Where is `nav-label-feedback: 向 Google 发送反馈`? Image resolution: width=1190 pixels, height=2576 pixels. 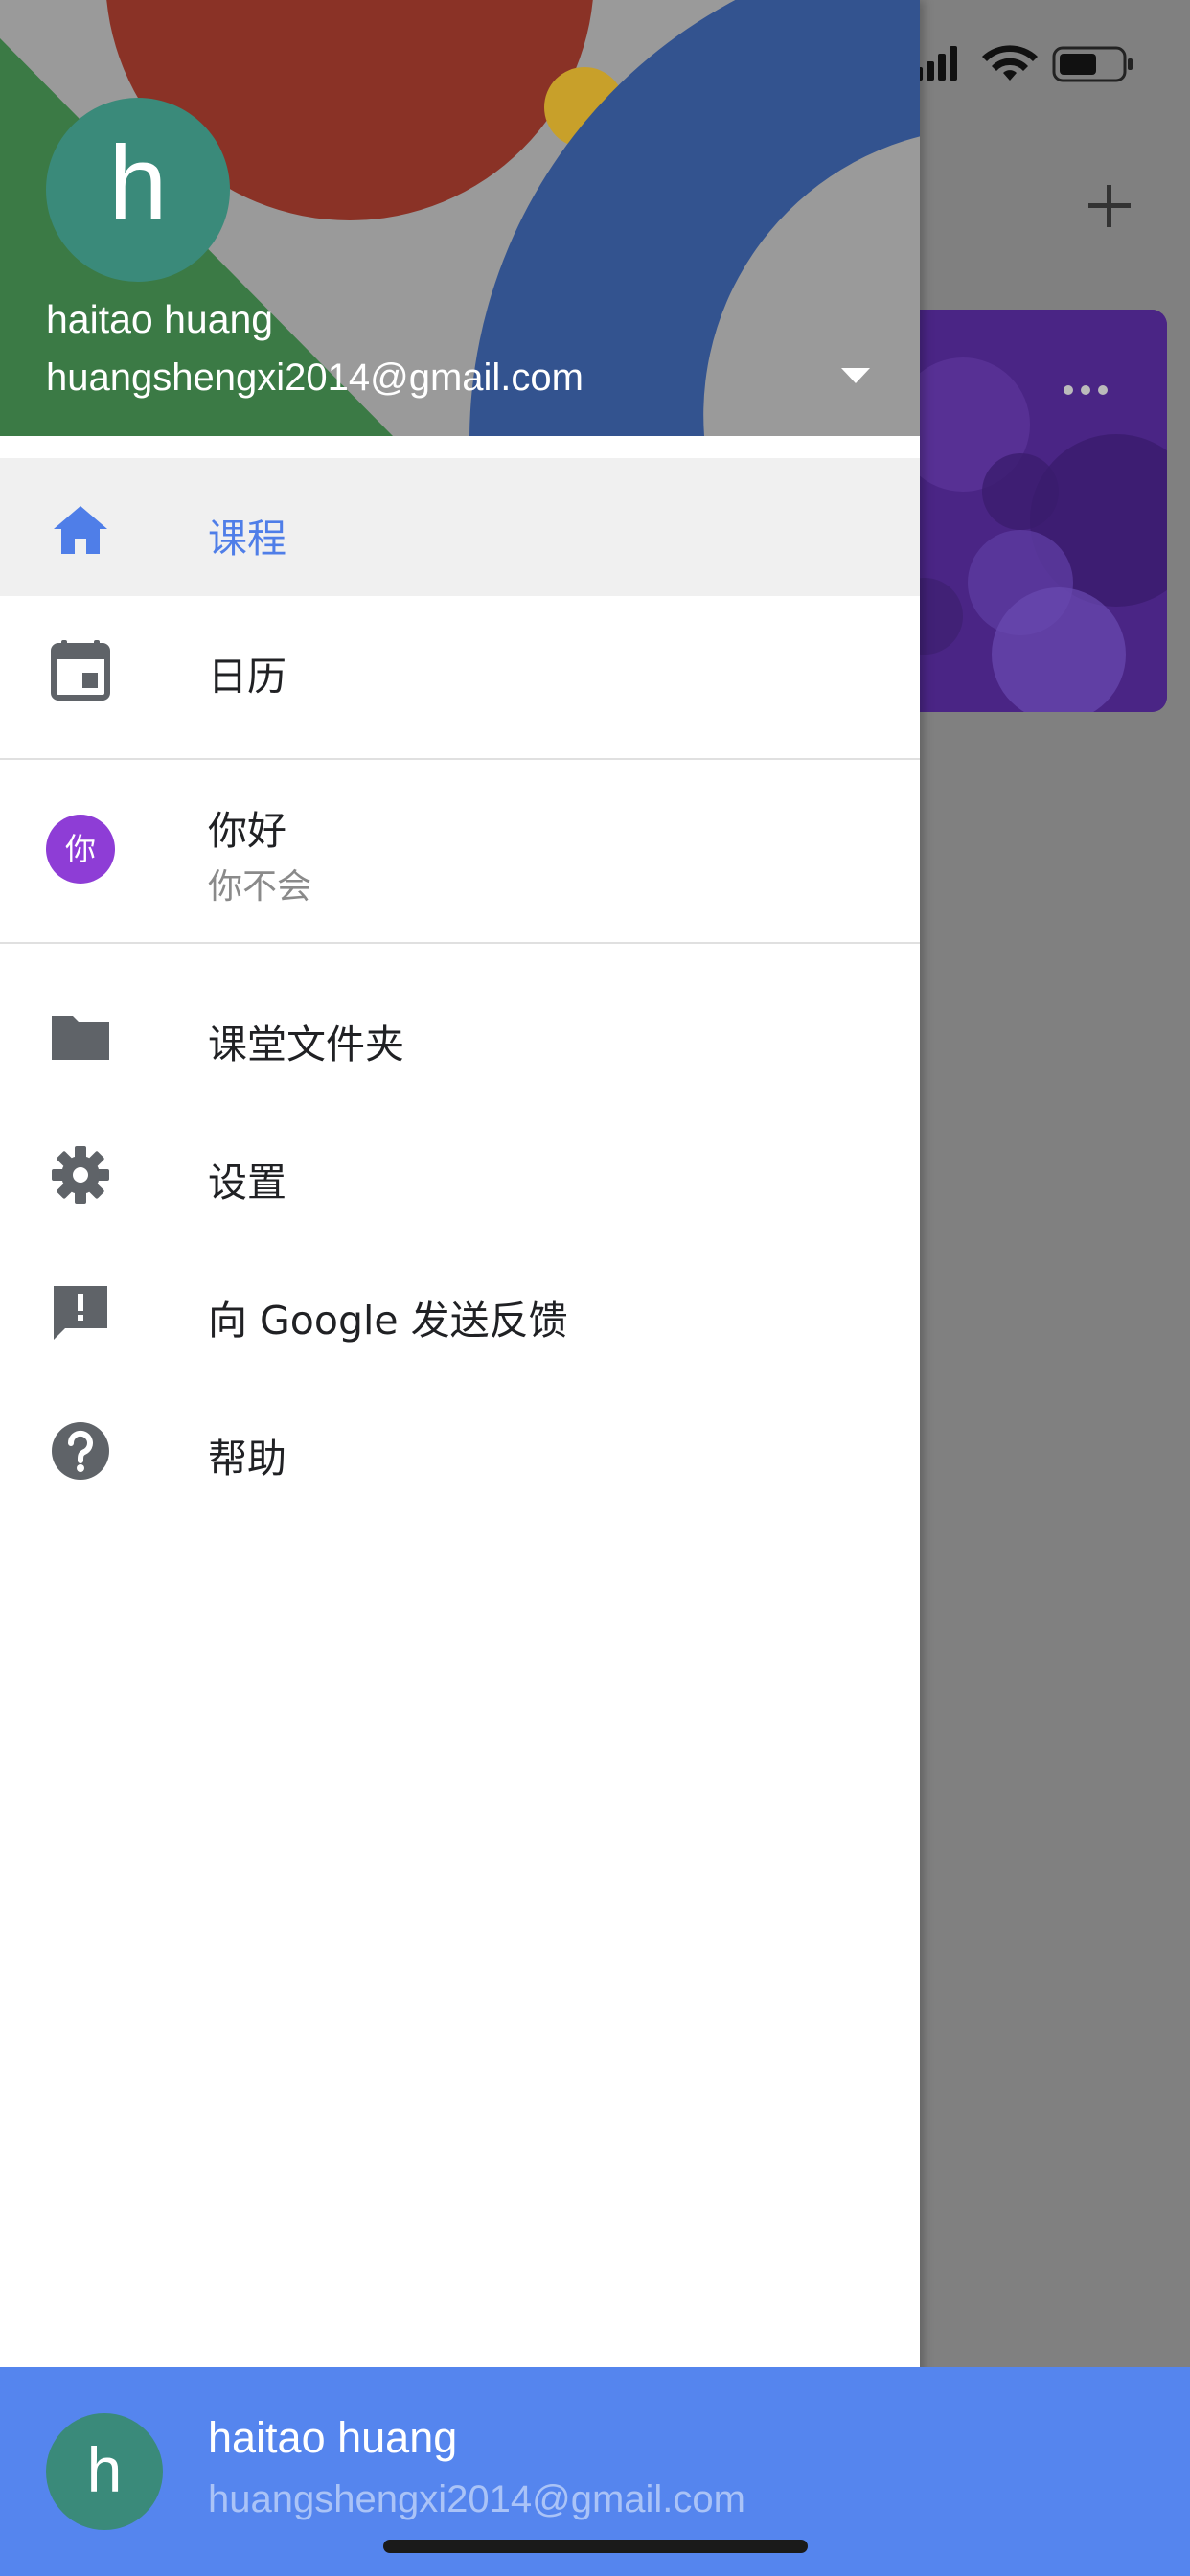
nav-label-feedback: 向 Google 发送反馈 is located at coordinates (388, 1321).